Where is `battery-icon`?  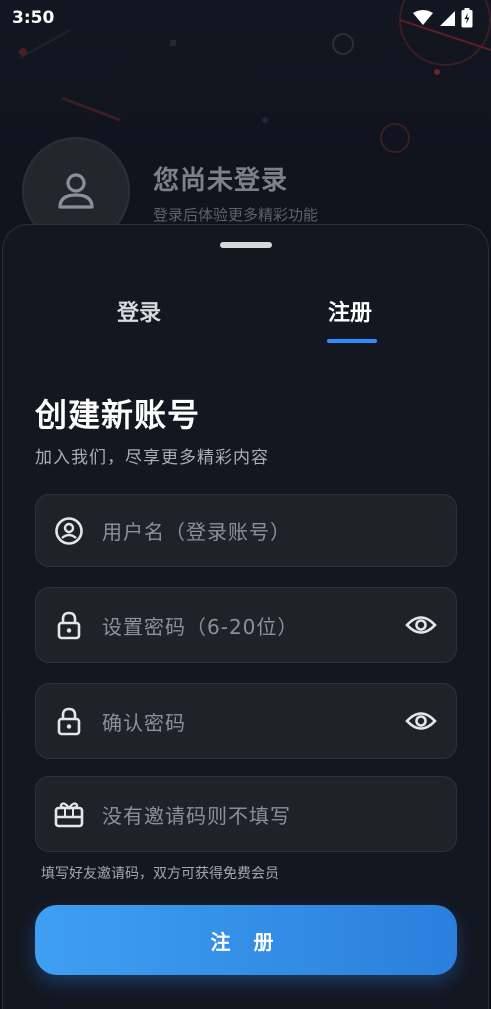
battery-icon is located at coordinates (467, 18).